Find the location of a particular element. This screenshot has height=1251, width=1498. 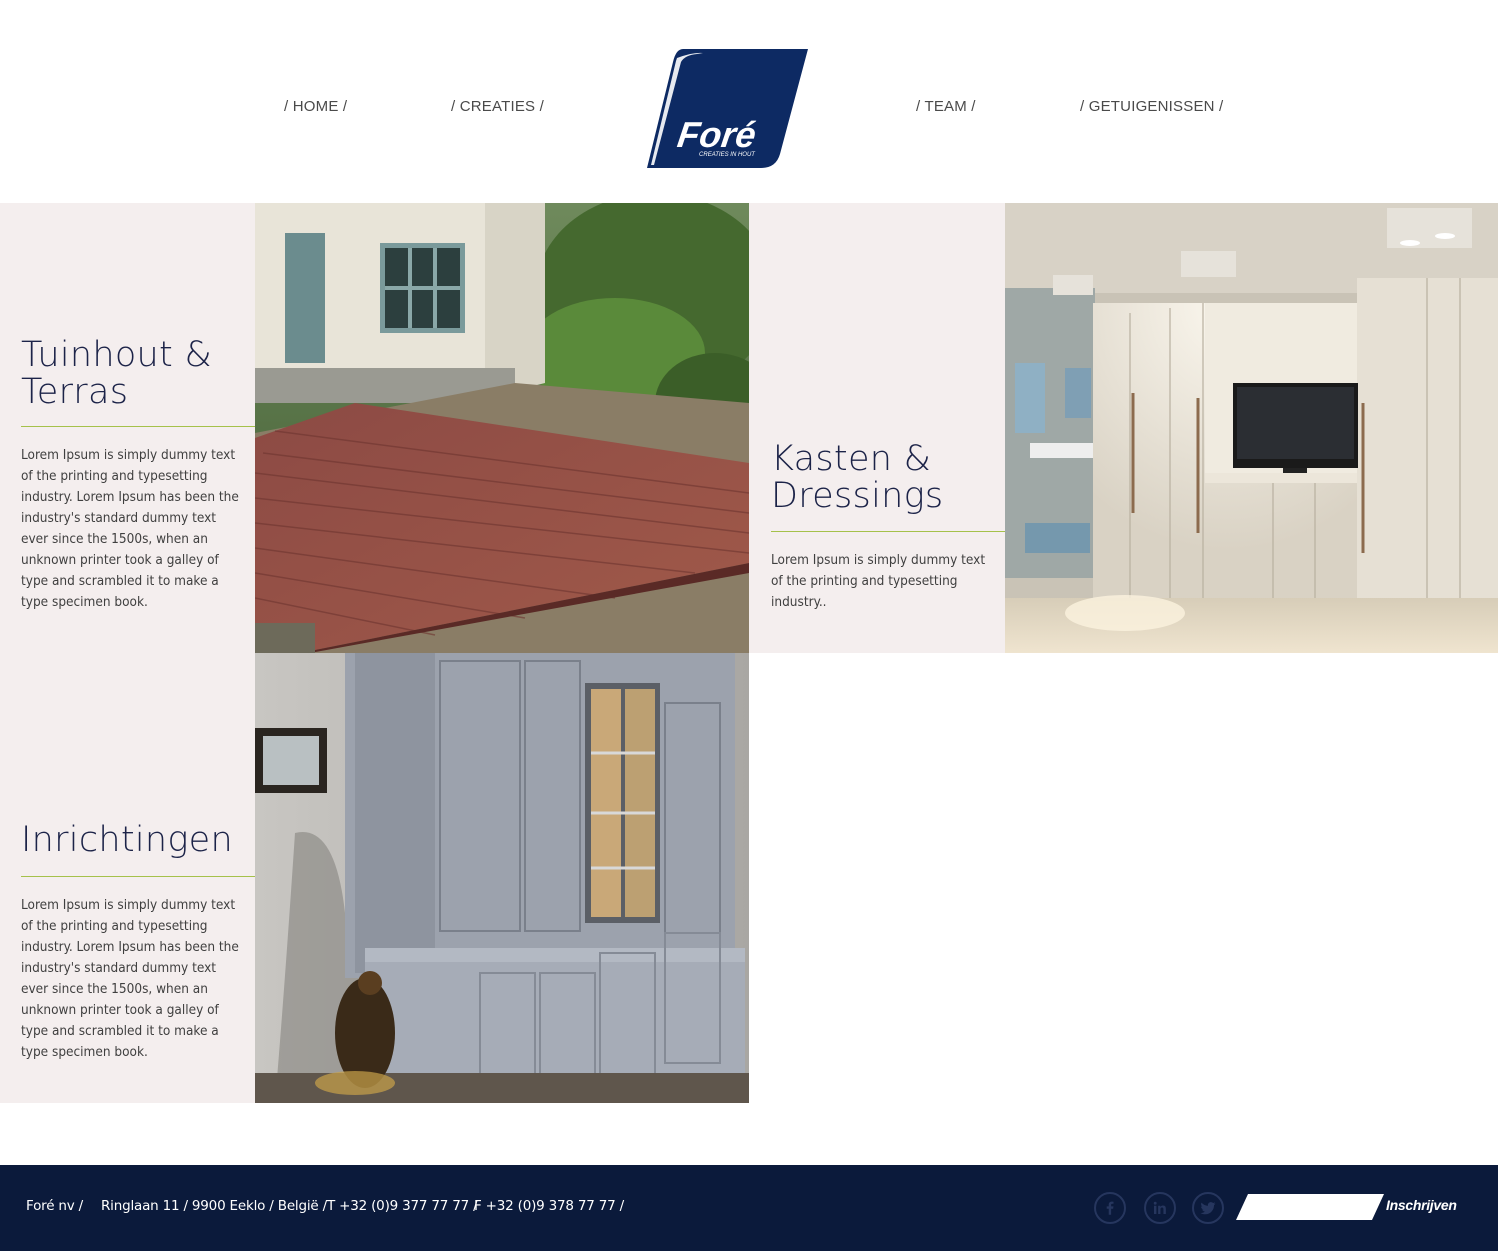

subscribe-button: Inschrijven is located at coordinates (1421, 1205).